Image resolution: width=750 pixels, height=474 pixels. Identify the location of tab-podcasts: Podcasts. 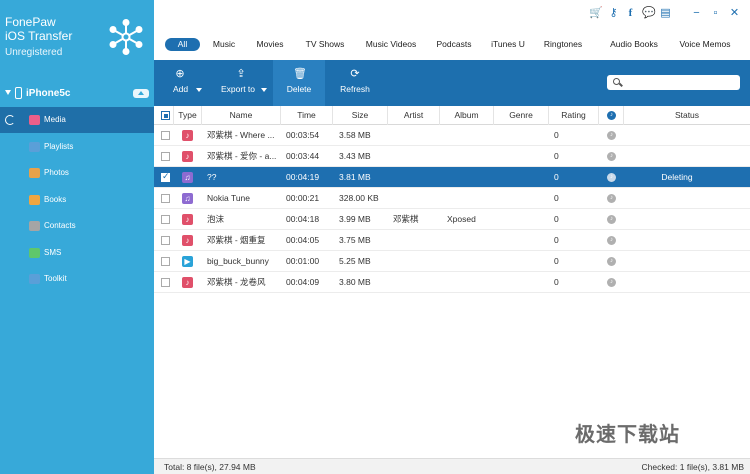
(454, 44).